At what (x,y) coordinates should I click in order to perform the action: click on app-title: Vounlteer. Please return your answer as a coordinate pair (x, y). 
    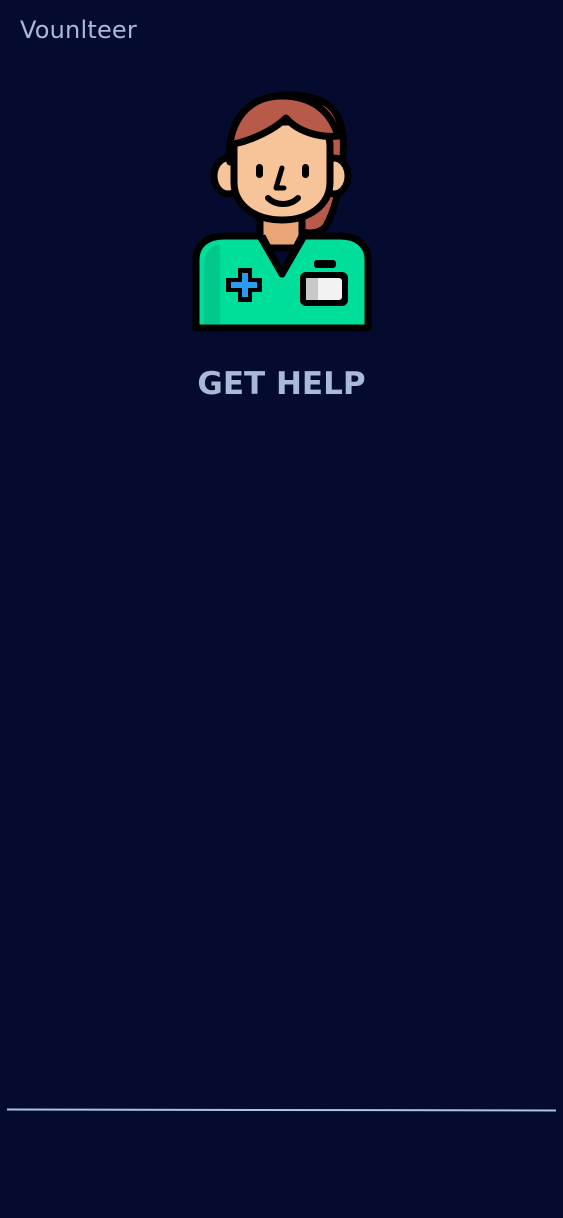
    Looking at the image, I should click on (78, 30).